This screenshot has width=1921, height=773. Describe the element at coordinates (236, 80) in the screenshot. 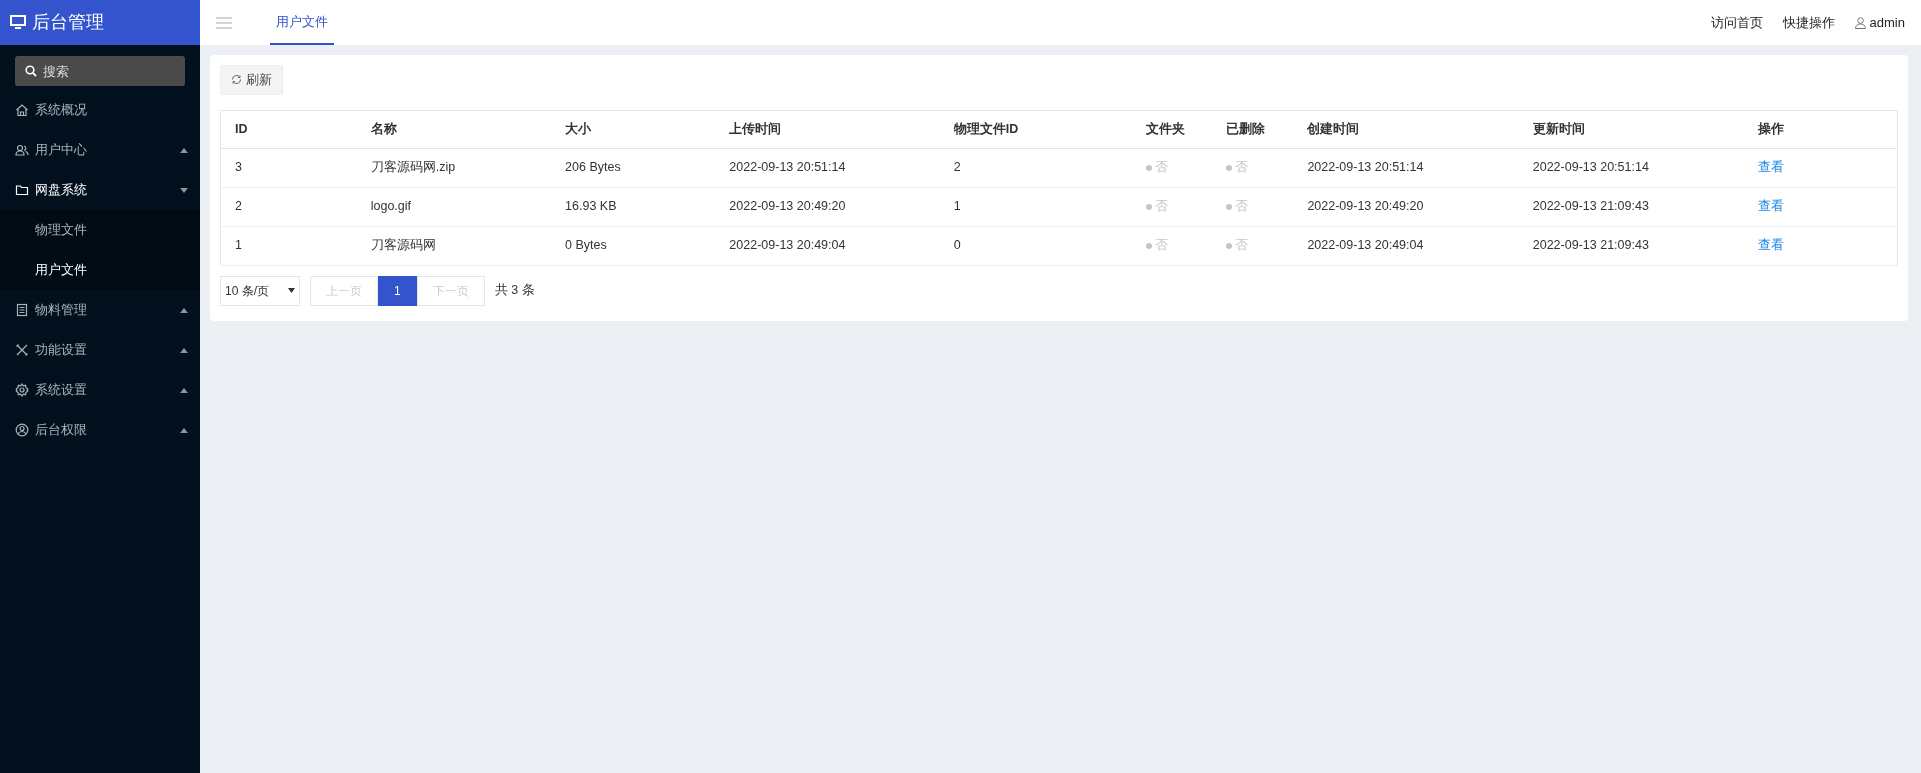

I see `refresh-icon` at that location.